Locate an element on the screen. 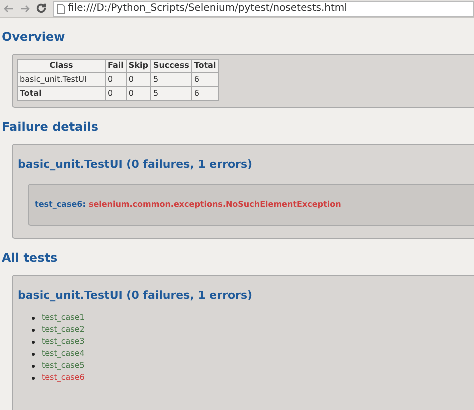 This screenshot has height=410, width=474. back-arrow-icon is located at coordinates (9, 8).